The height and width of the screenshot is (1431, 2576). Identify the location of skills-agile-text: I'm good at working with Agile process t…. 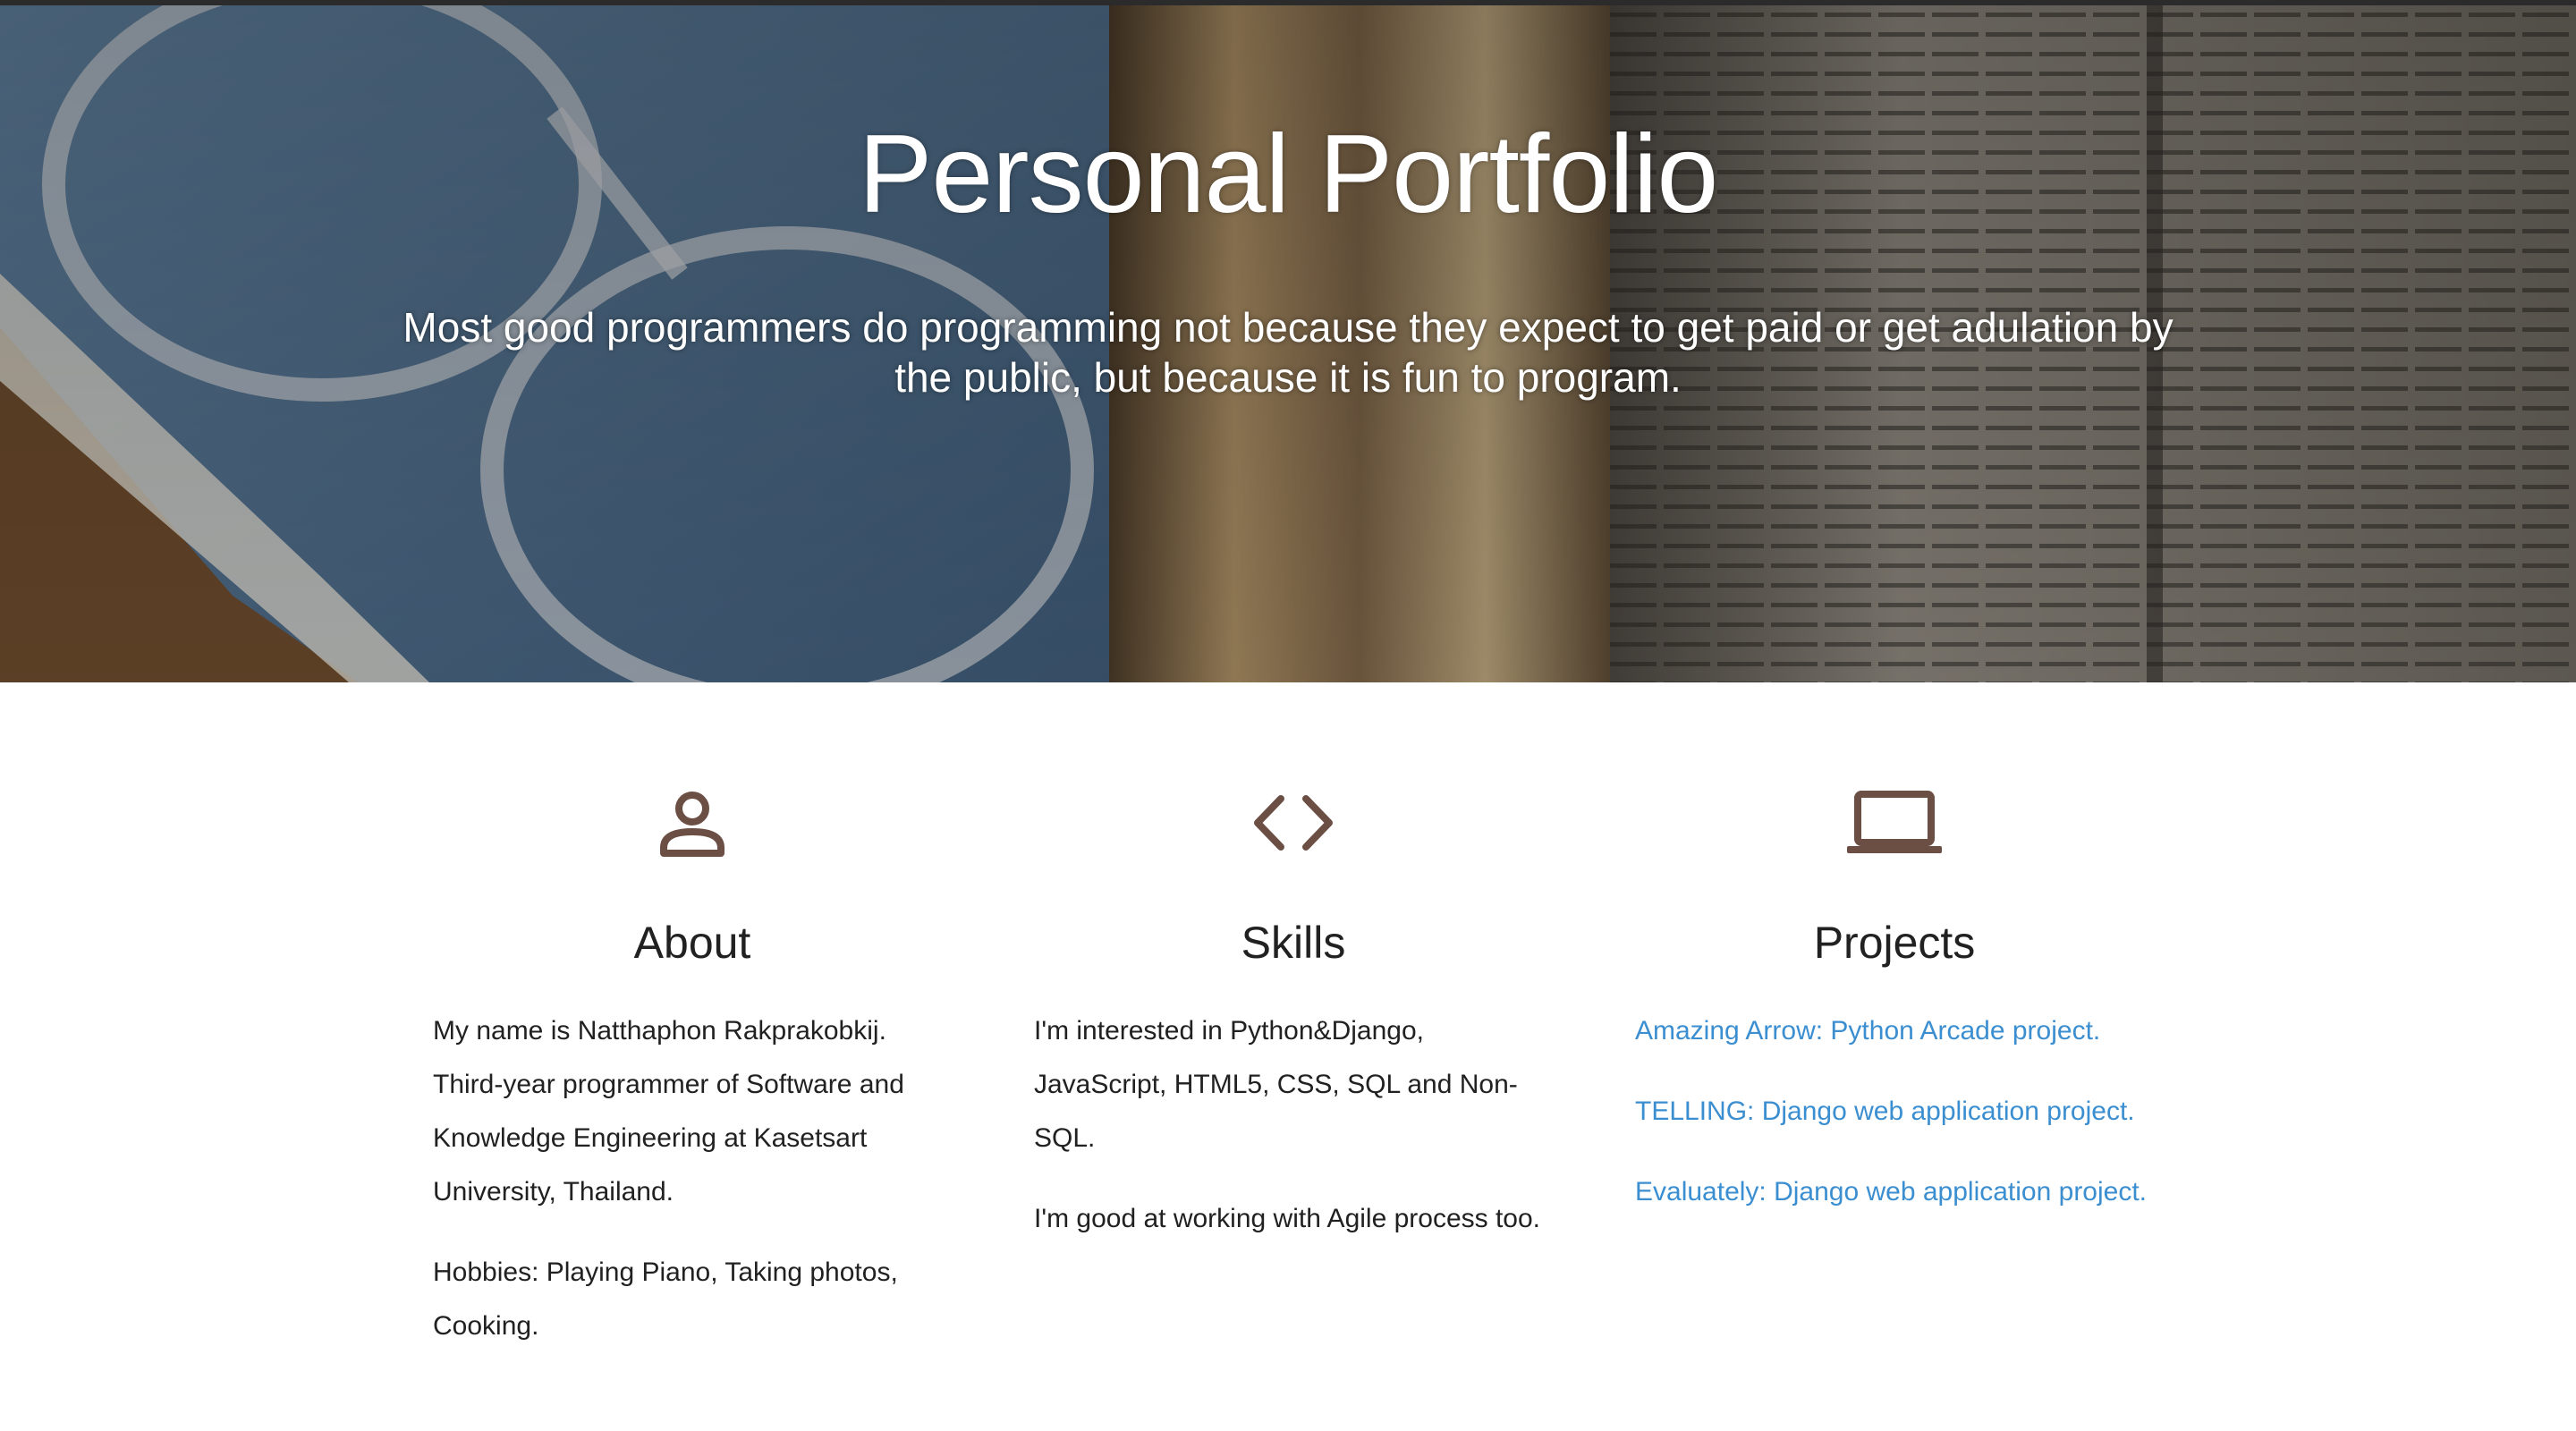
(1287, 1219).